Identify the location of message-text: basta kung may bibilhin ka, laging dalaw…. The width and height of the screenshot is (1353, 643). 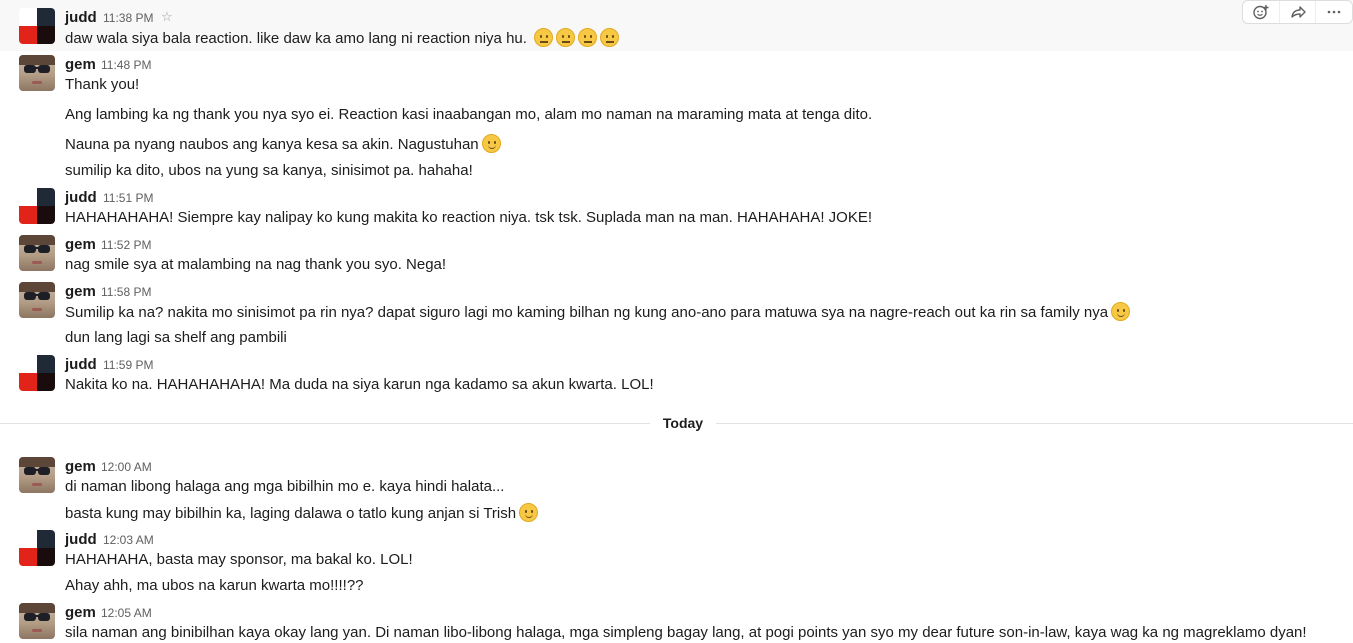
(302, 513).